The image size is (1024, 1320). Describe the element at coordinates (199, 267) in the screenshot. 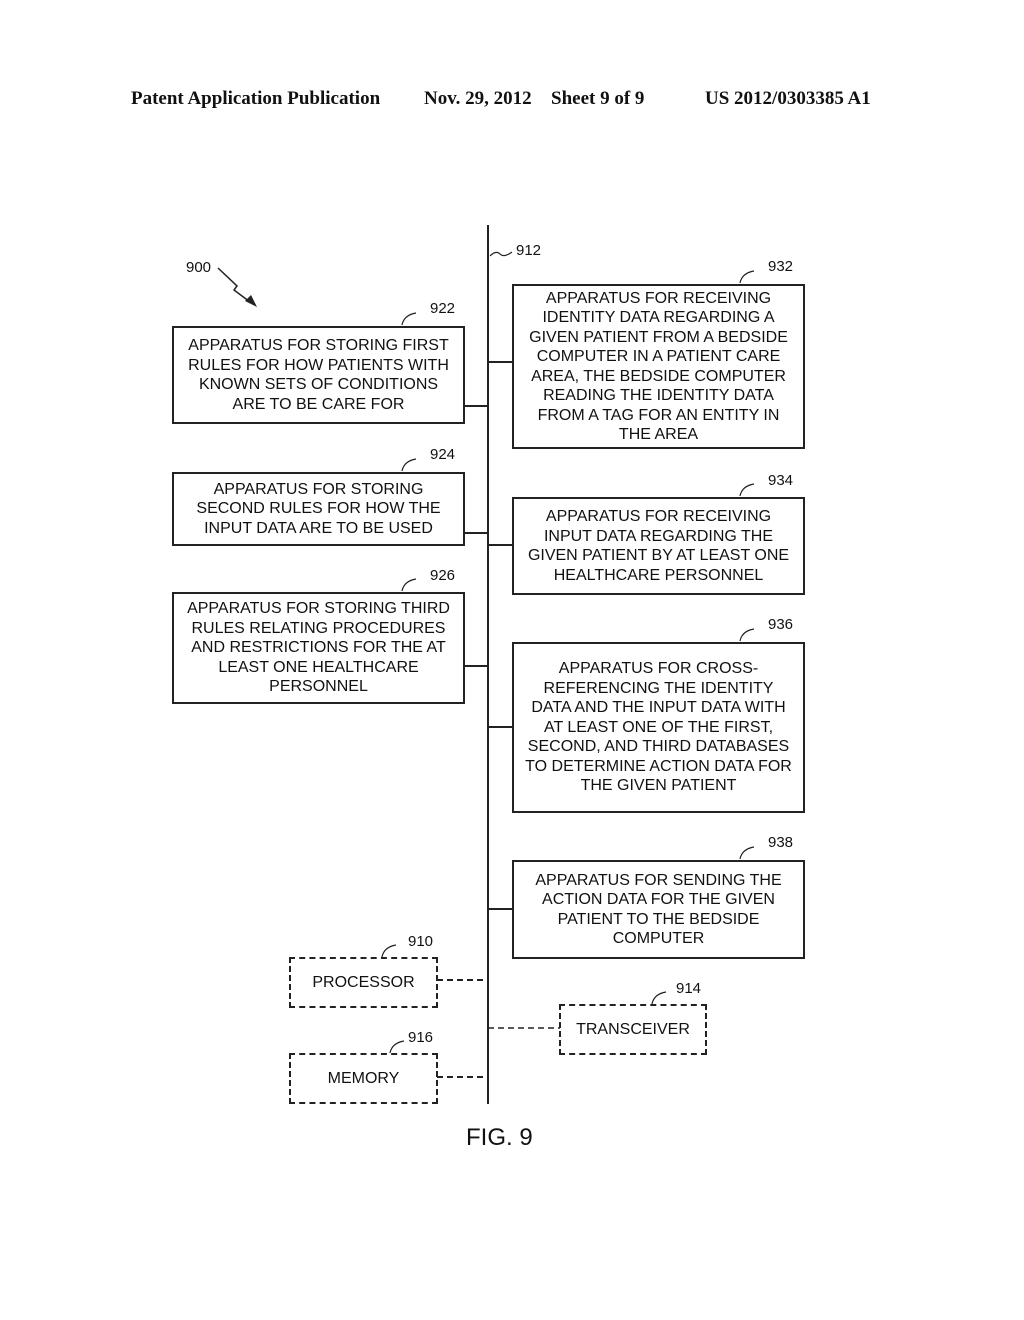

I see `system-ref-label: 900` at that location.